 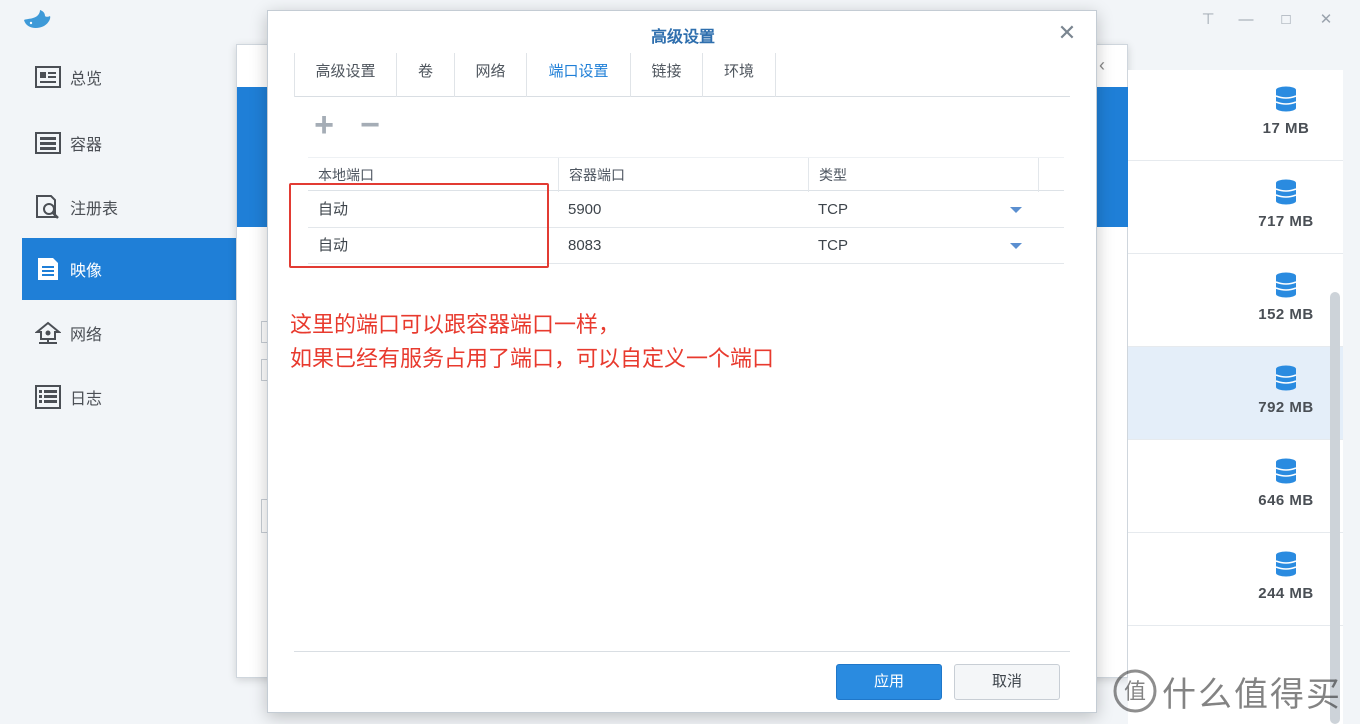 I want to click on watermark: 值 什么值得买, so click(x=1235, y=691).